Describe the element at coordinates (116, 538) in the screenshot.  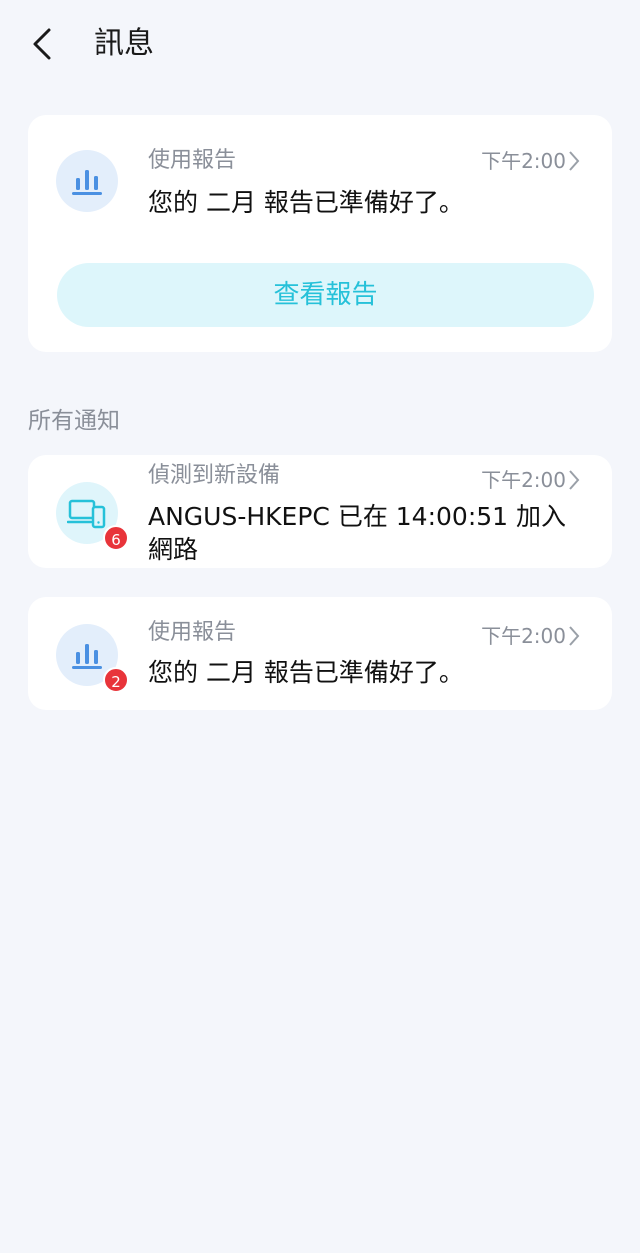
I see `notification-count-badge: 6` at that location.